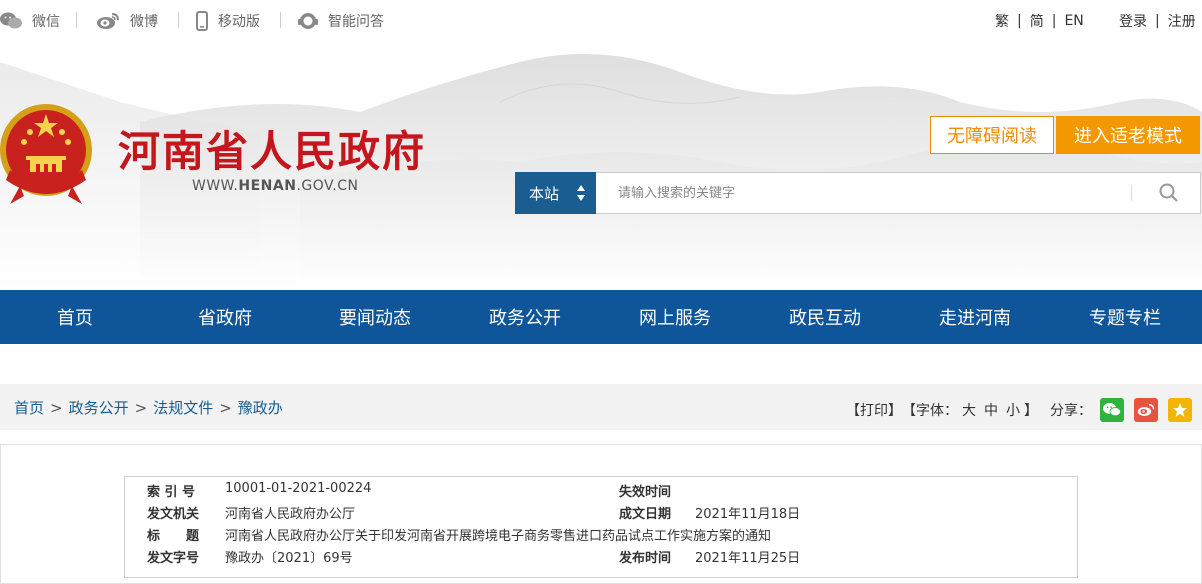 The width and height of the screenshot is (1202, 584). What do you see at coordinates (1169, 193) in the screenshot?
I see `search-icon` at bounding box center [1169, 193].